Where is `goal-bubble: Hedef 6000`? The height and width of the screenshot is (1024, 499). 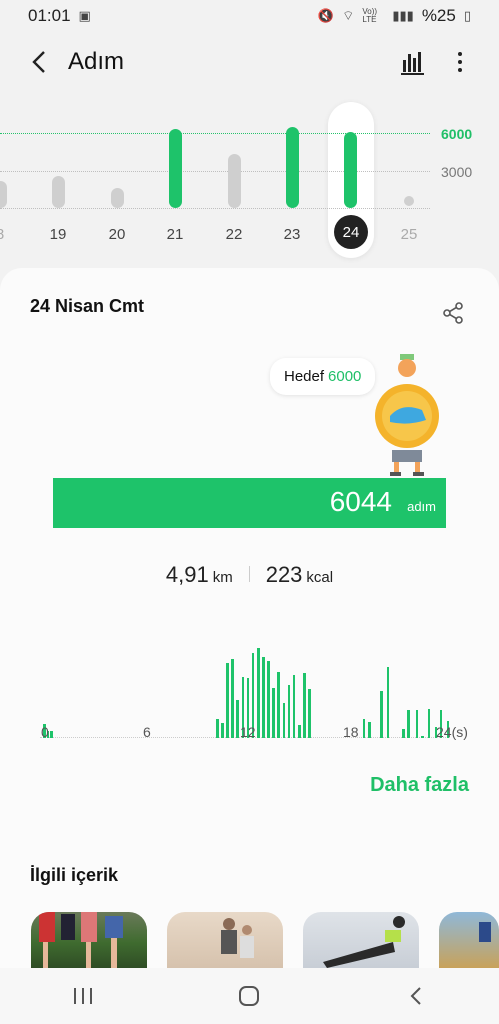 goal-bubble: Hedef 6000 is located at coordinates (323, 376).